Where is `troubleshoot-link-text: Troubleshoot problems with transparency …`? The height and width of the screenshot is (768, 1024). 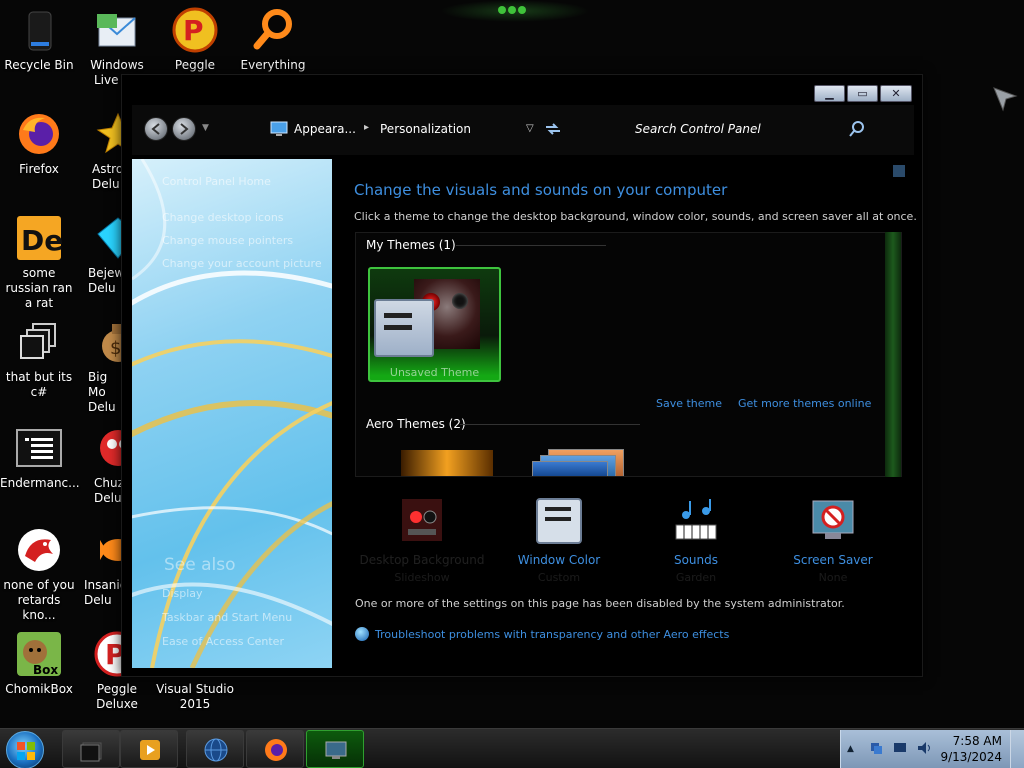
troubleshoot-link-text: Troubleshoot problems with transparency … is located at coordinates (552, 634).